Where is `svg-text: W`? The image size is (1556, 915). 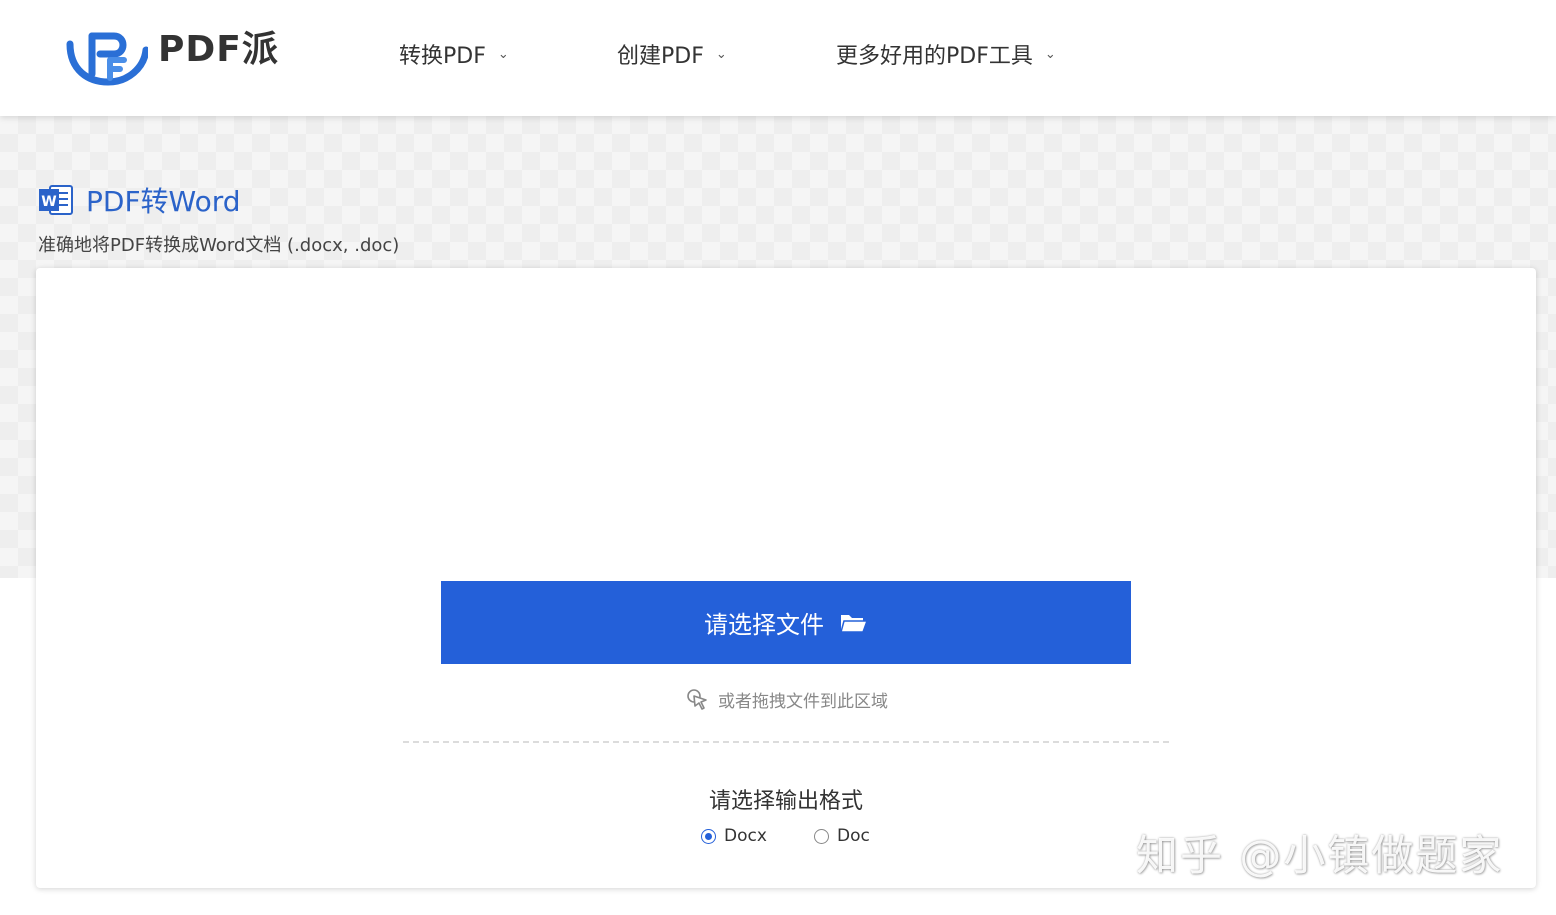 svg-text: W is located at coordinates (48, 202).